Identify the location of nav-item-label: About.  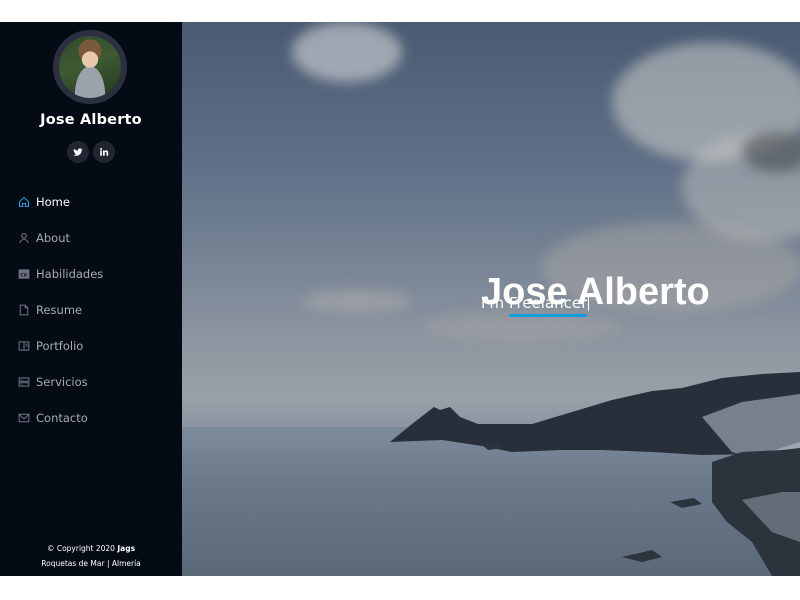
(53, 238).